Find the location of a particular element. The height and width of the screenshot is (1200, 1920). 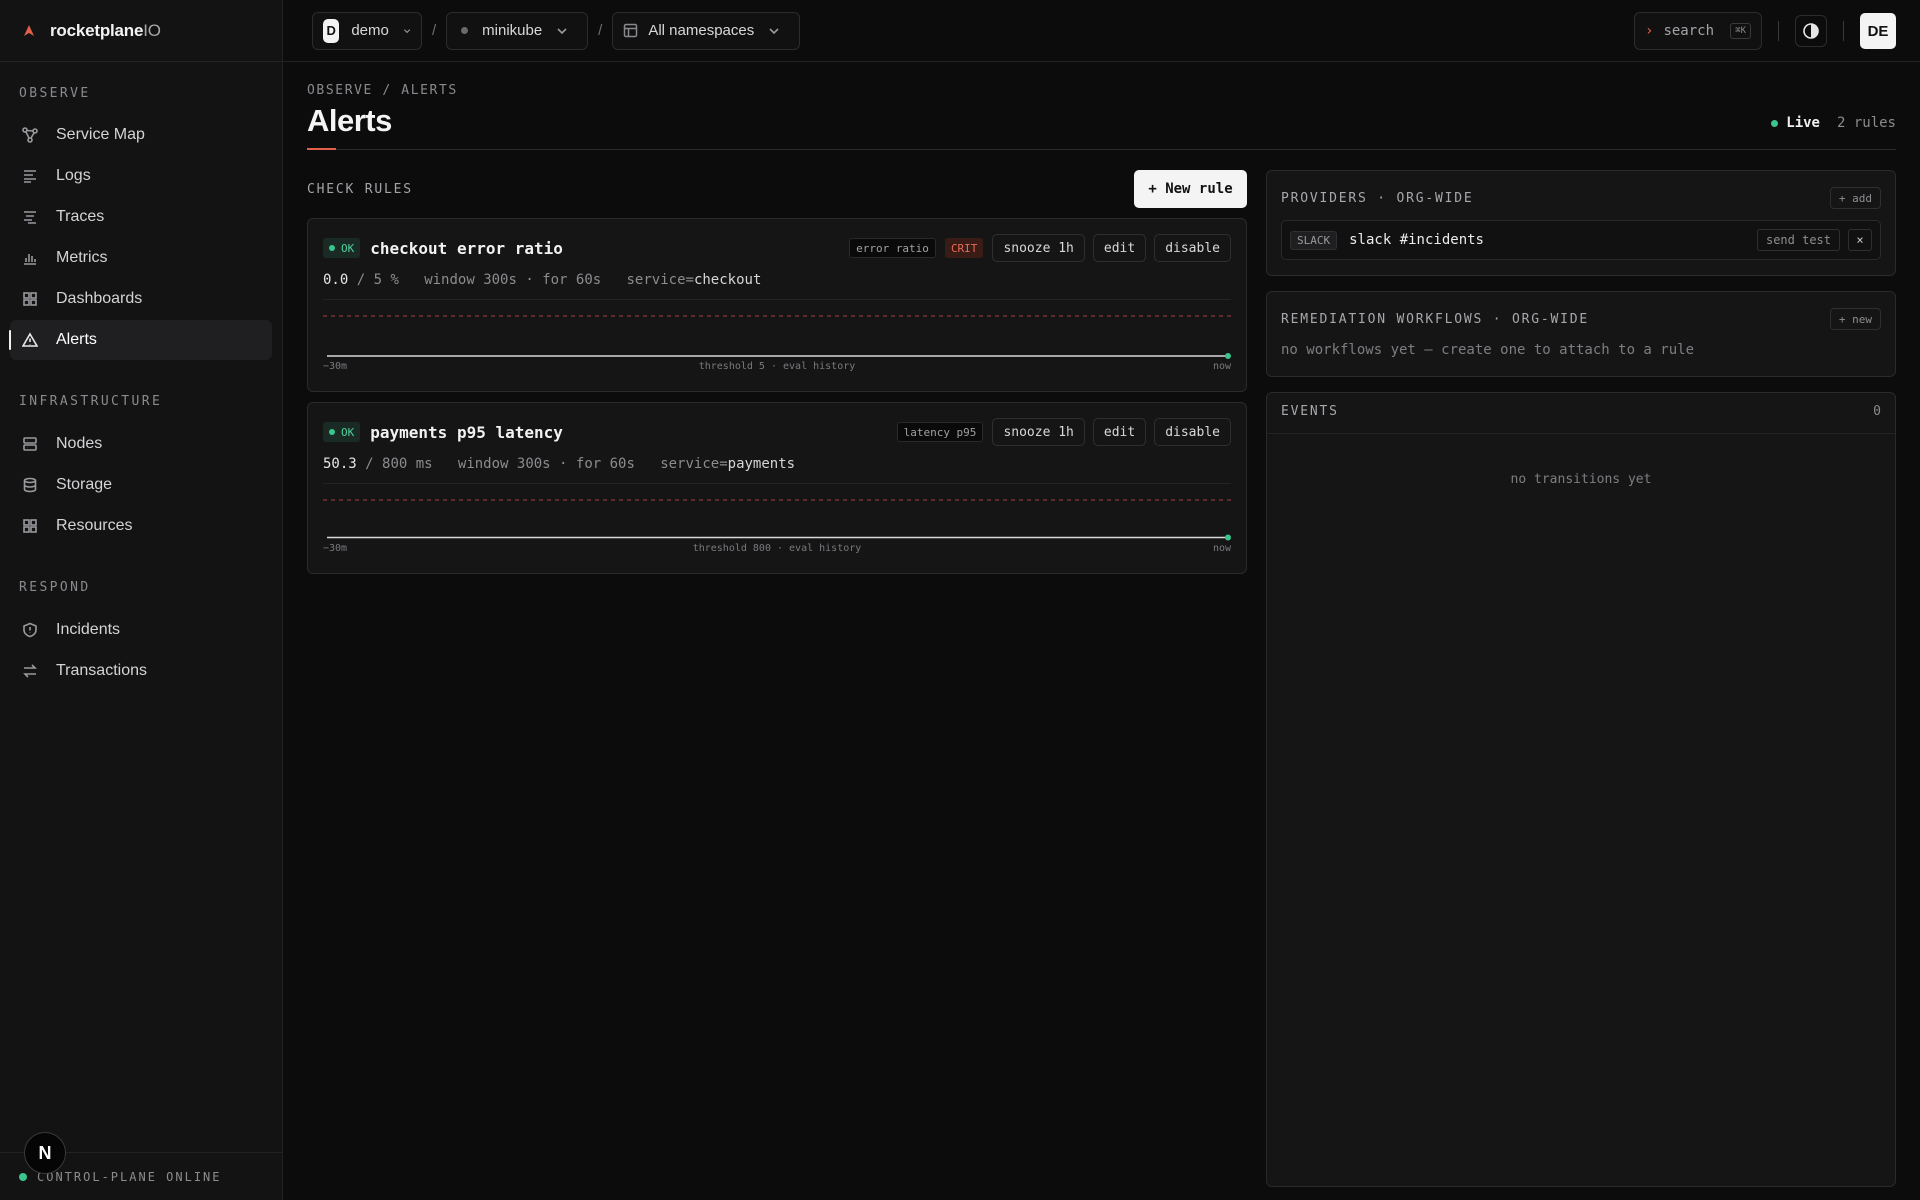

page-title: Alerts is located at coordinates (349, 120).